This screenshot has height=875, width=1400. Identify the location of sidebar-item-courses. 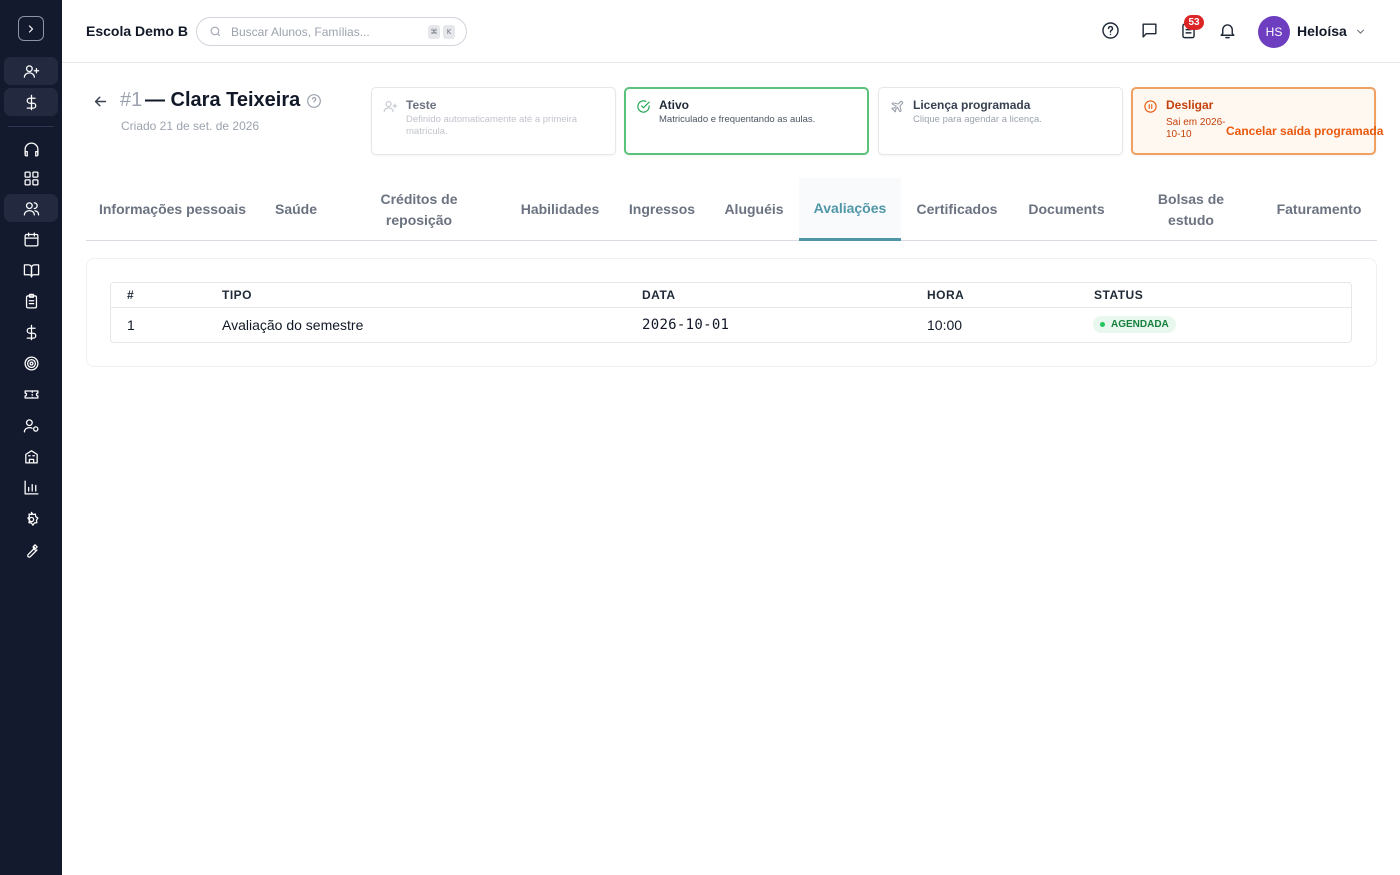
(31, 270).